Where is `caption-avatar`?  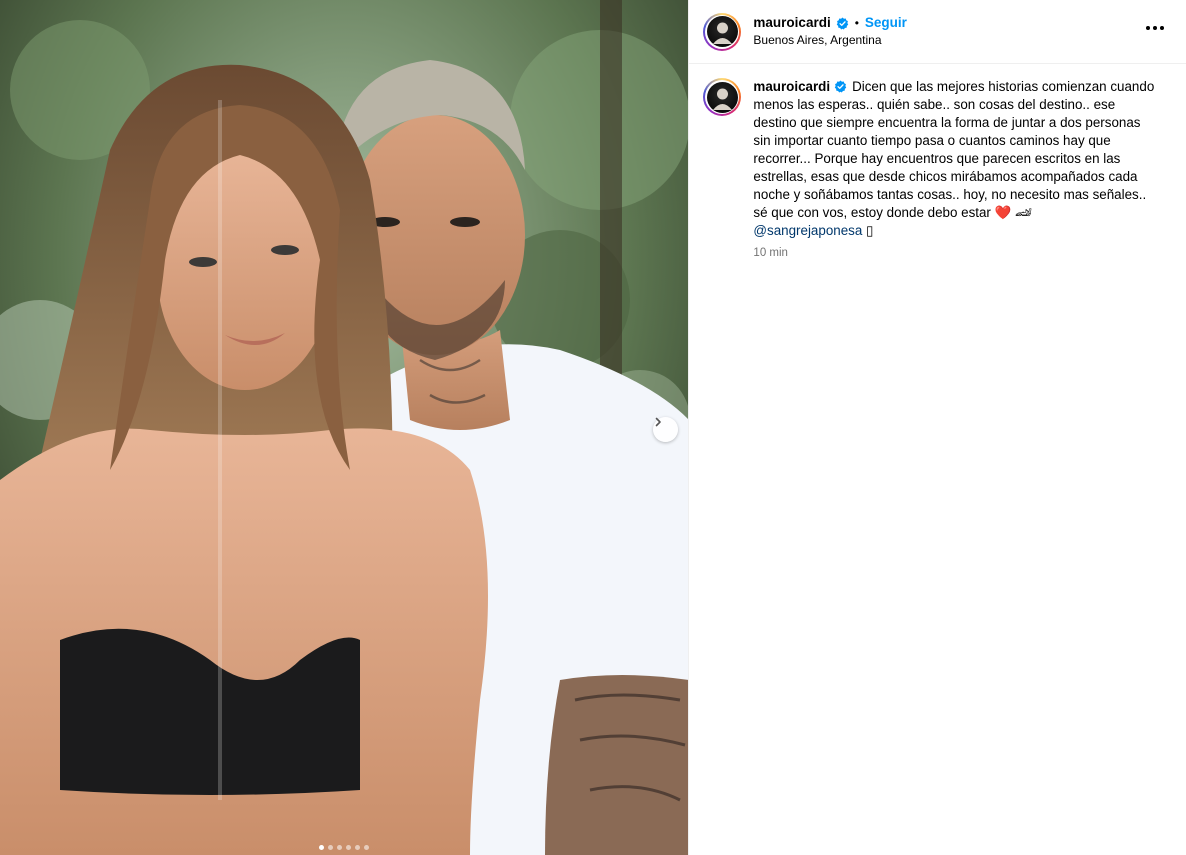
caption-avatar is located at coordinates (722, 97).